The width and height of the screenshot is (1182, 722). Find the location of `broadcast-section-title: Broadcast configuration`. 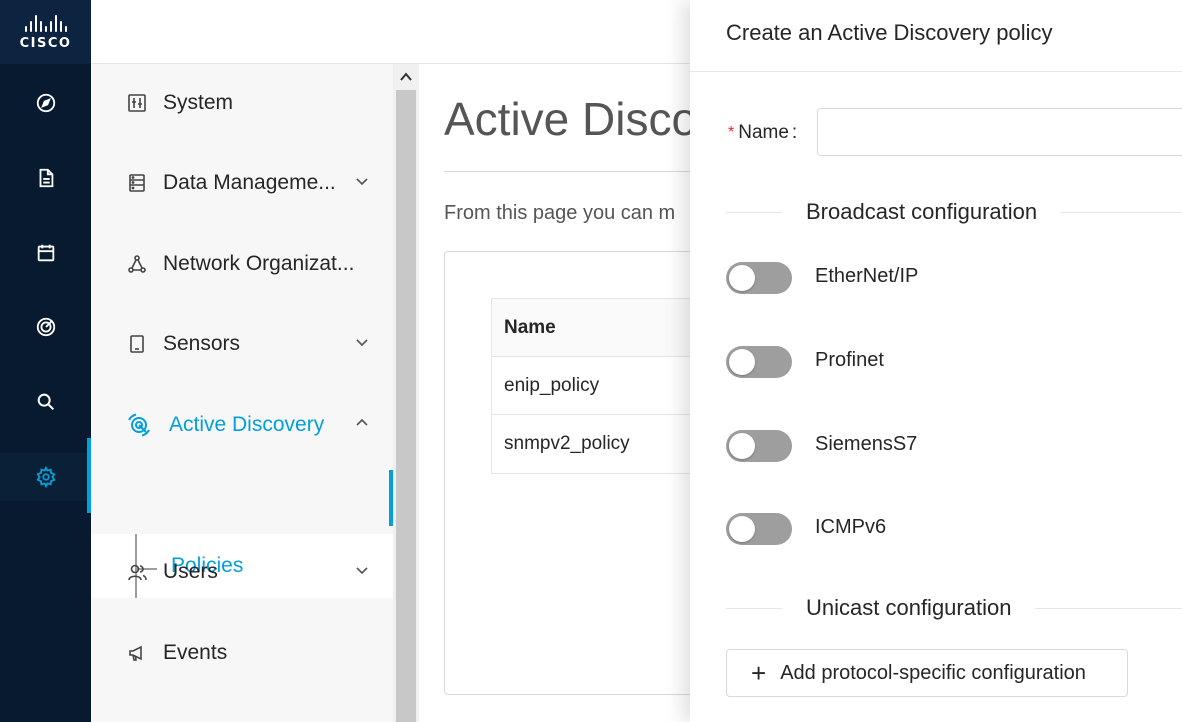

broadcast-section-title: Broadcast configuration is located at coordinates (922, 211).